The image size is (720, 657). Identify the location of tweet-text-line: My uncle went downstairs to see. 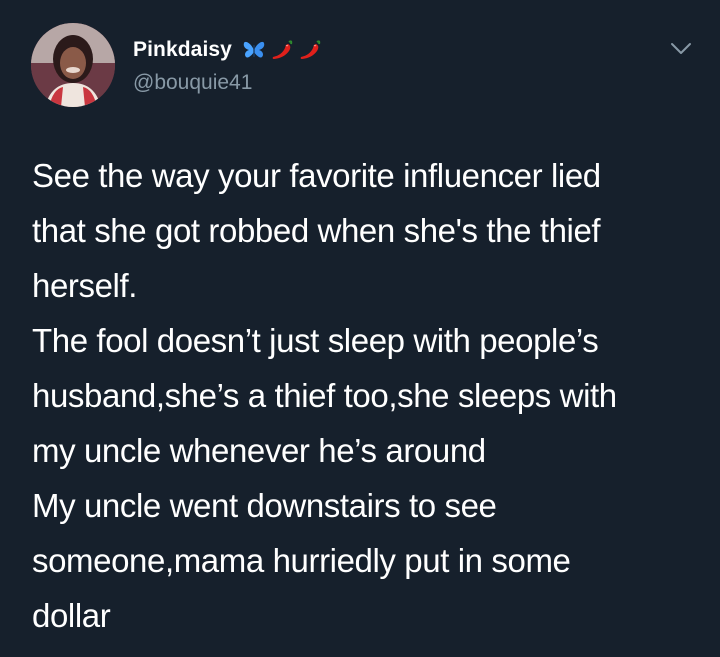
(264, 505).